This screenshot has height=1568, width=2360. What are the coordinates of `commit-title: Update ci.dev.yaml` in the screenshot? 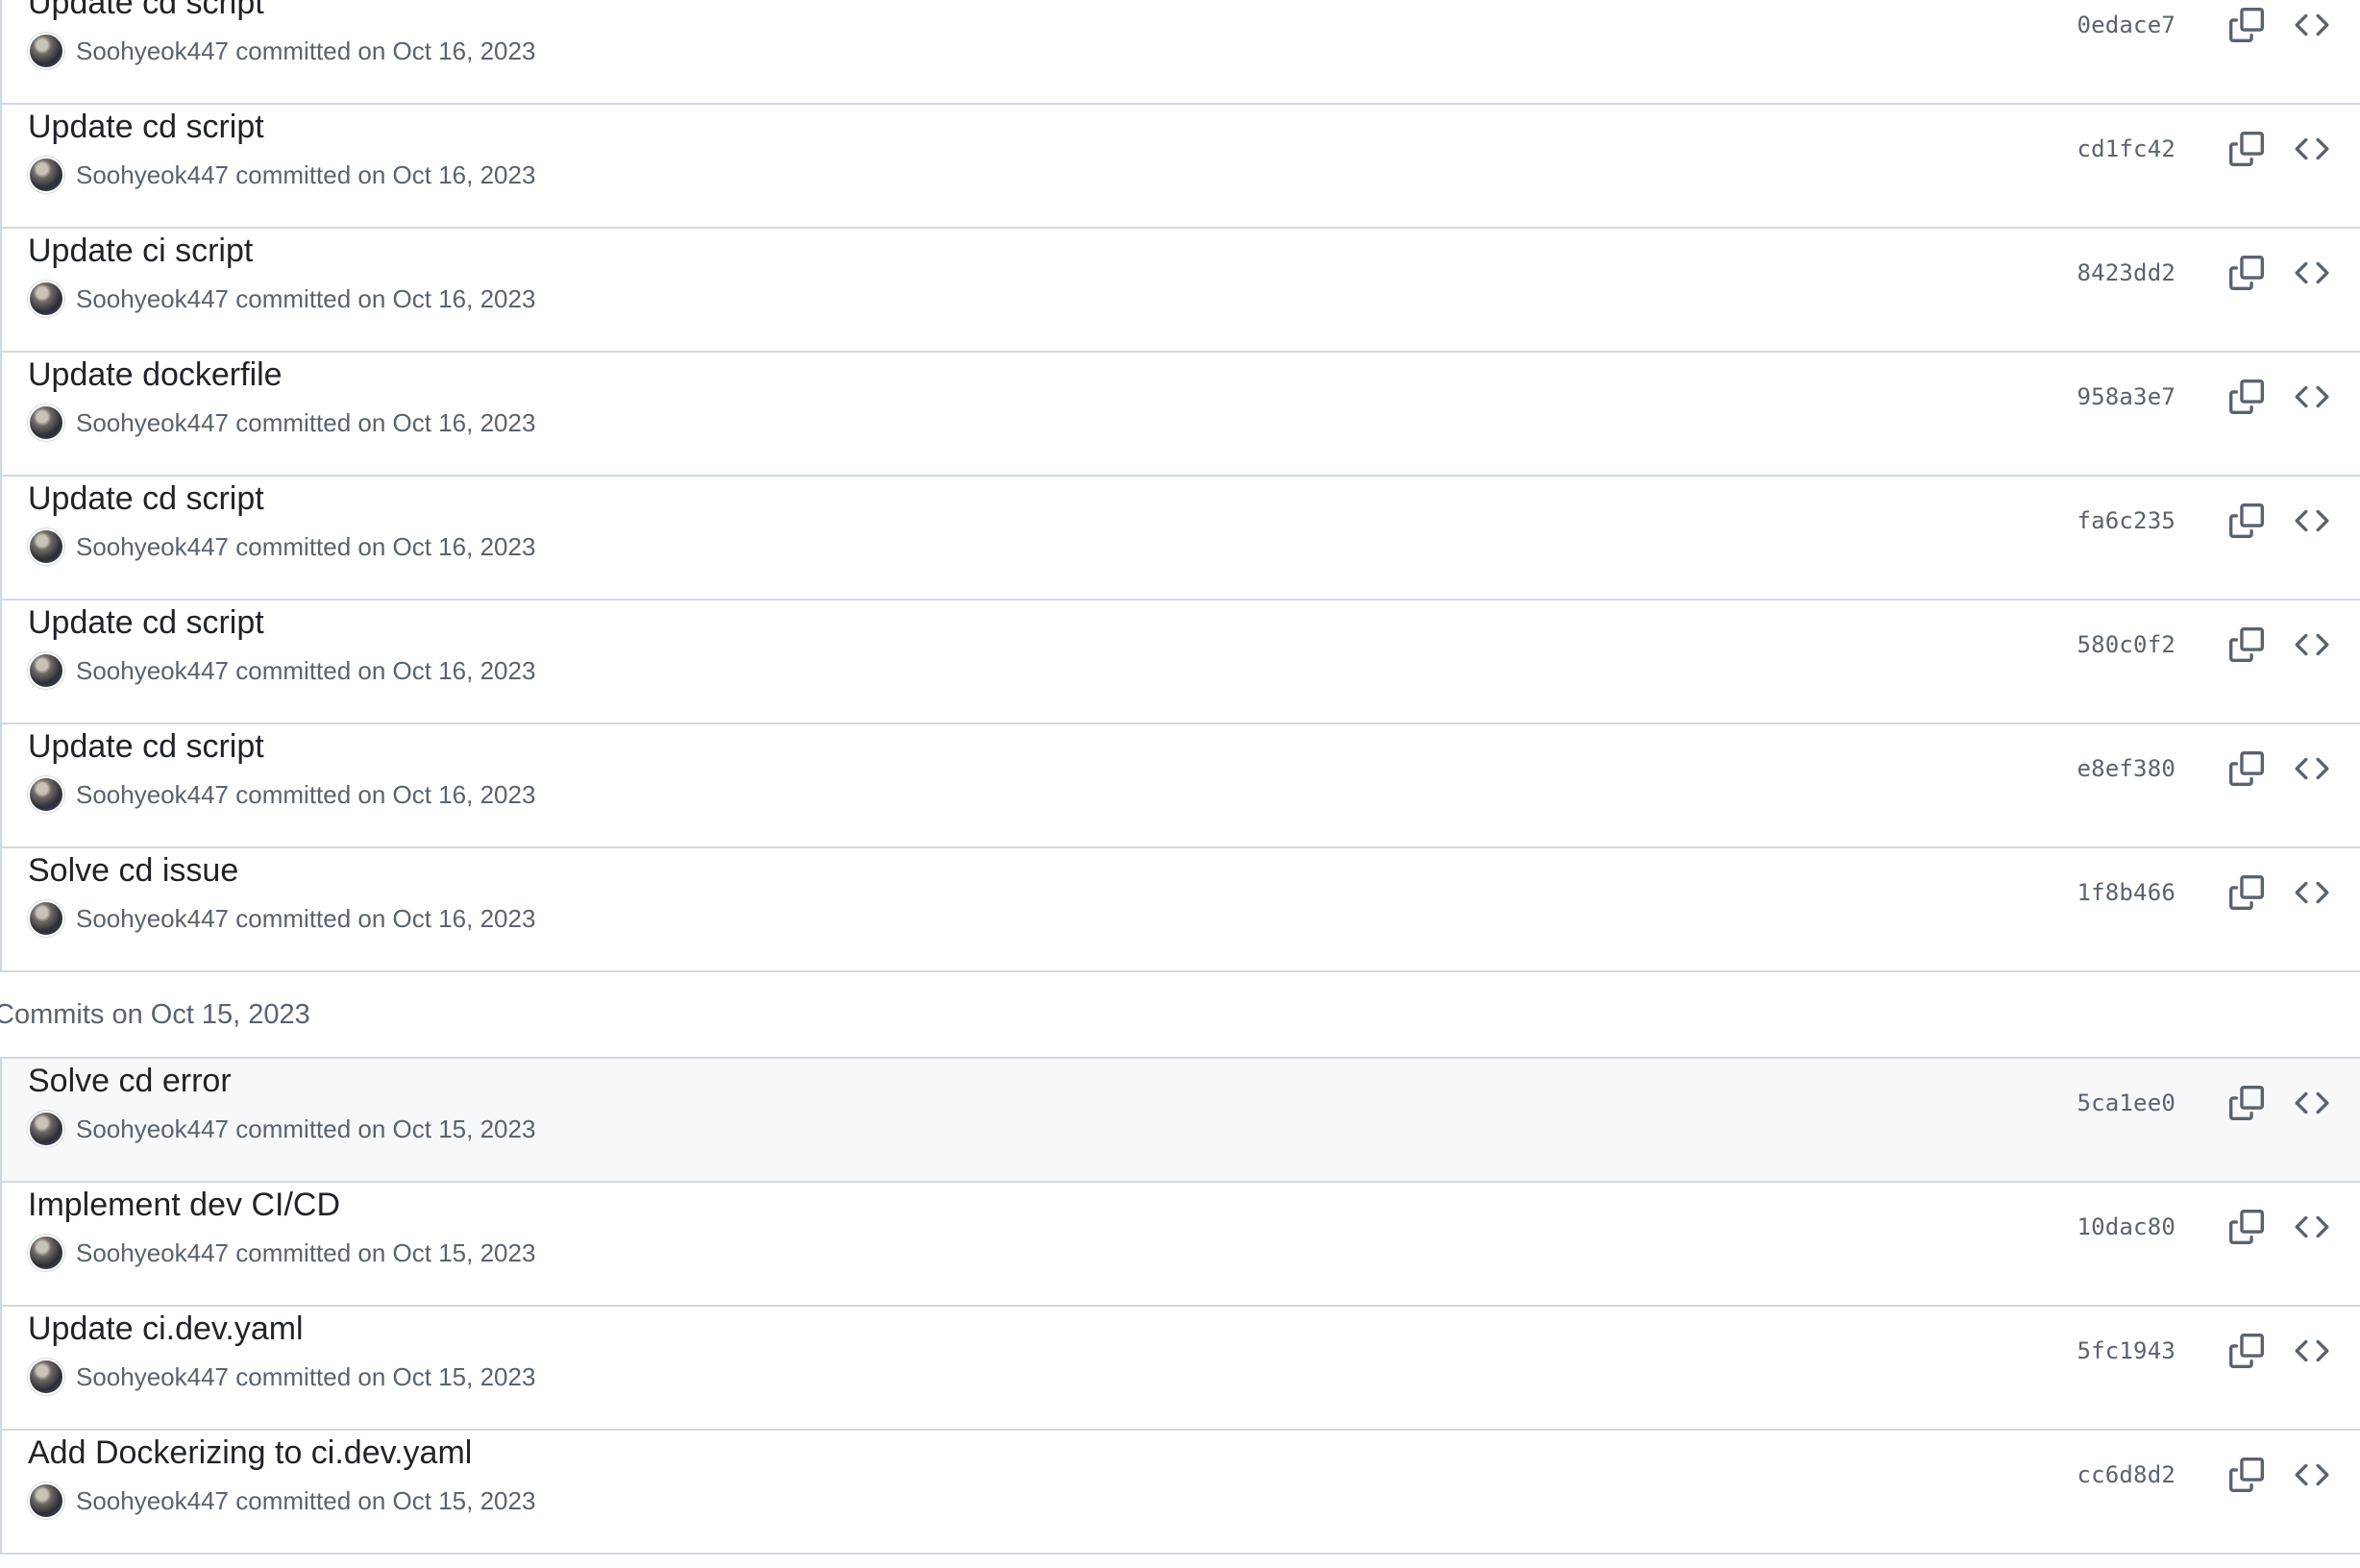 It's located at (166, 1329).